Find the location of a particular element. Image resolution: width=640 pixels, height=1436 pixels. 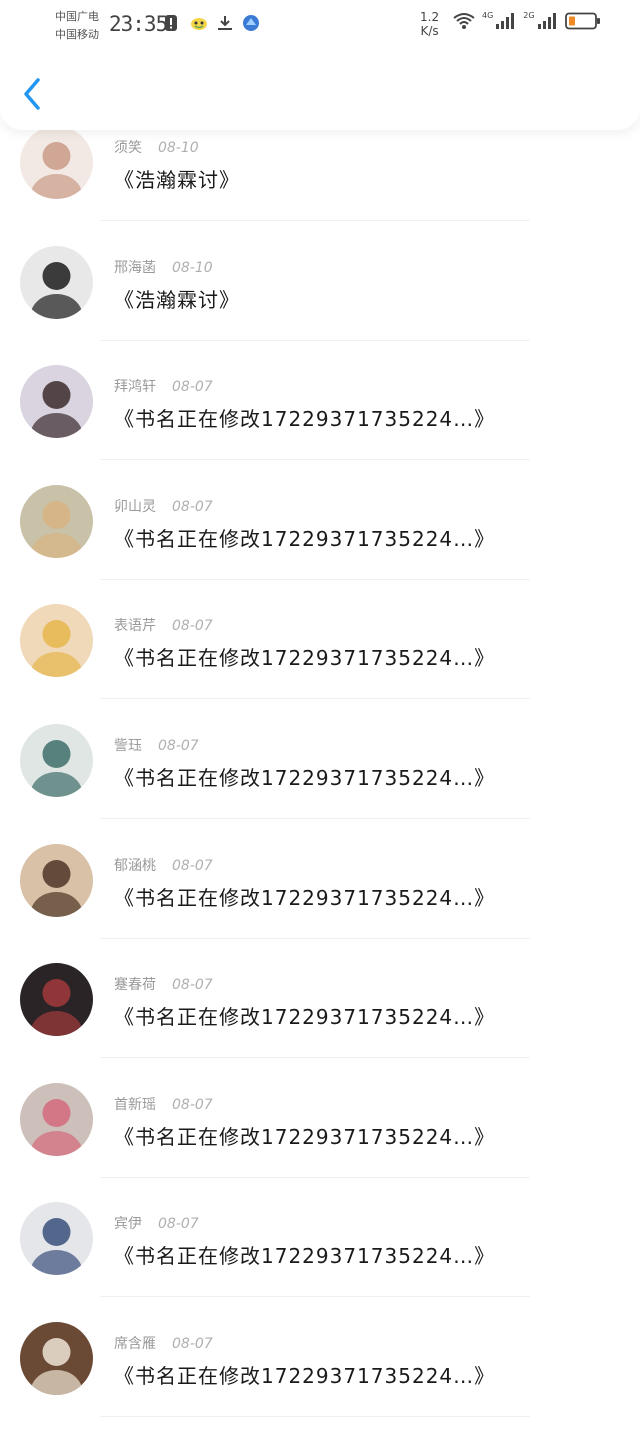

comment-item: 首新瑶 08-07 《书名正在修改17229371735224…》 is located at coordinates (320, 1137).